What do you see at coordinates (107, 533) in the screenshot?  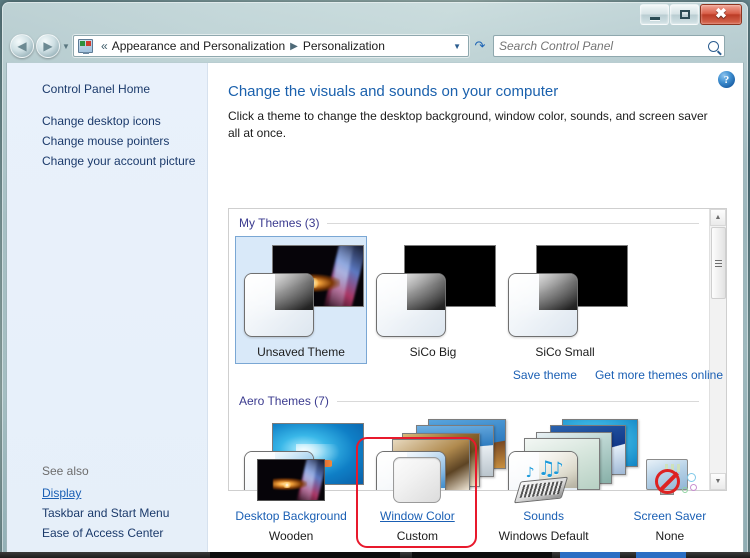 I see `sidebar-item-ease-of-access-center: Ease of Access Center` at bounding box center [107, 533].